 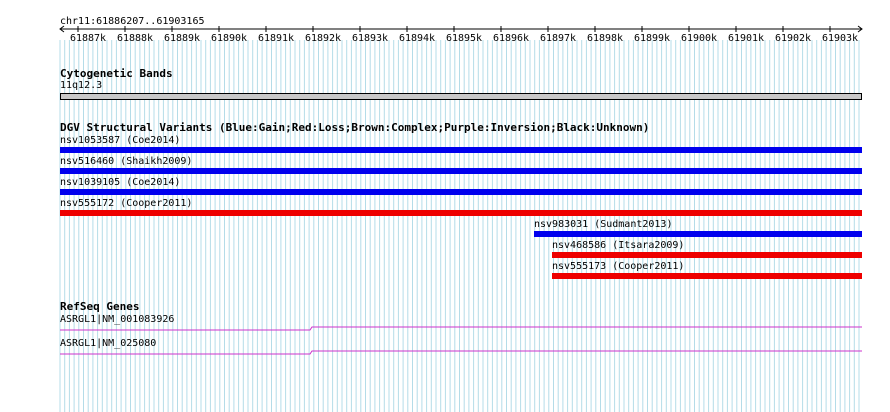 I want to click on ruler-tick-label: 61898k, so click(x=605, y=38).